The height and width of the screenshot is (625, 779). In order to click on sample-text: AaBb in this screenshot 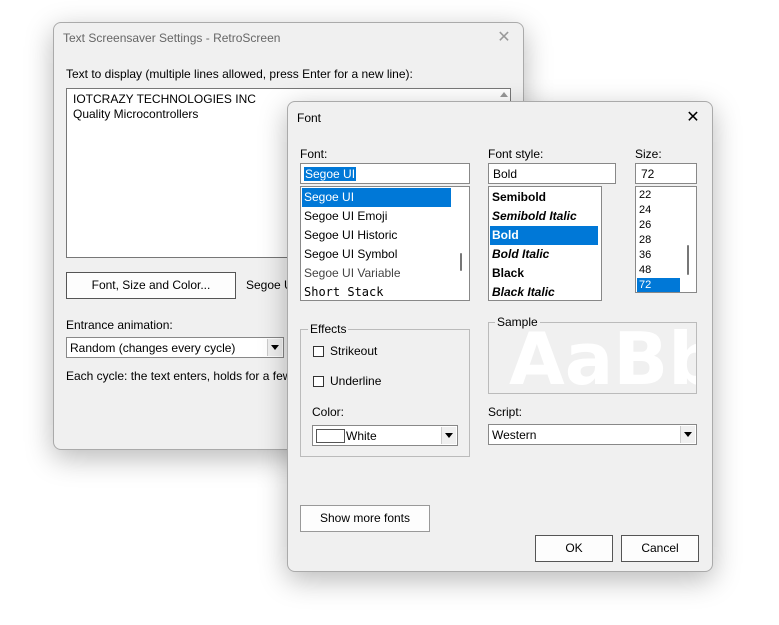, I will do `click(602, 358)`.